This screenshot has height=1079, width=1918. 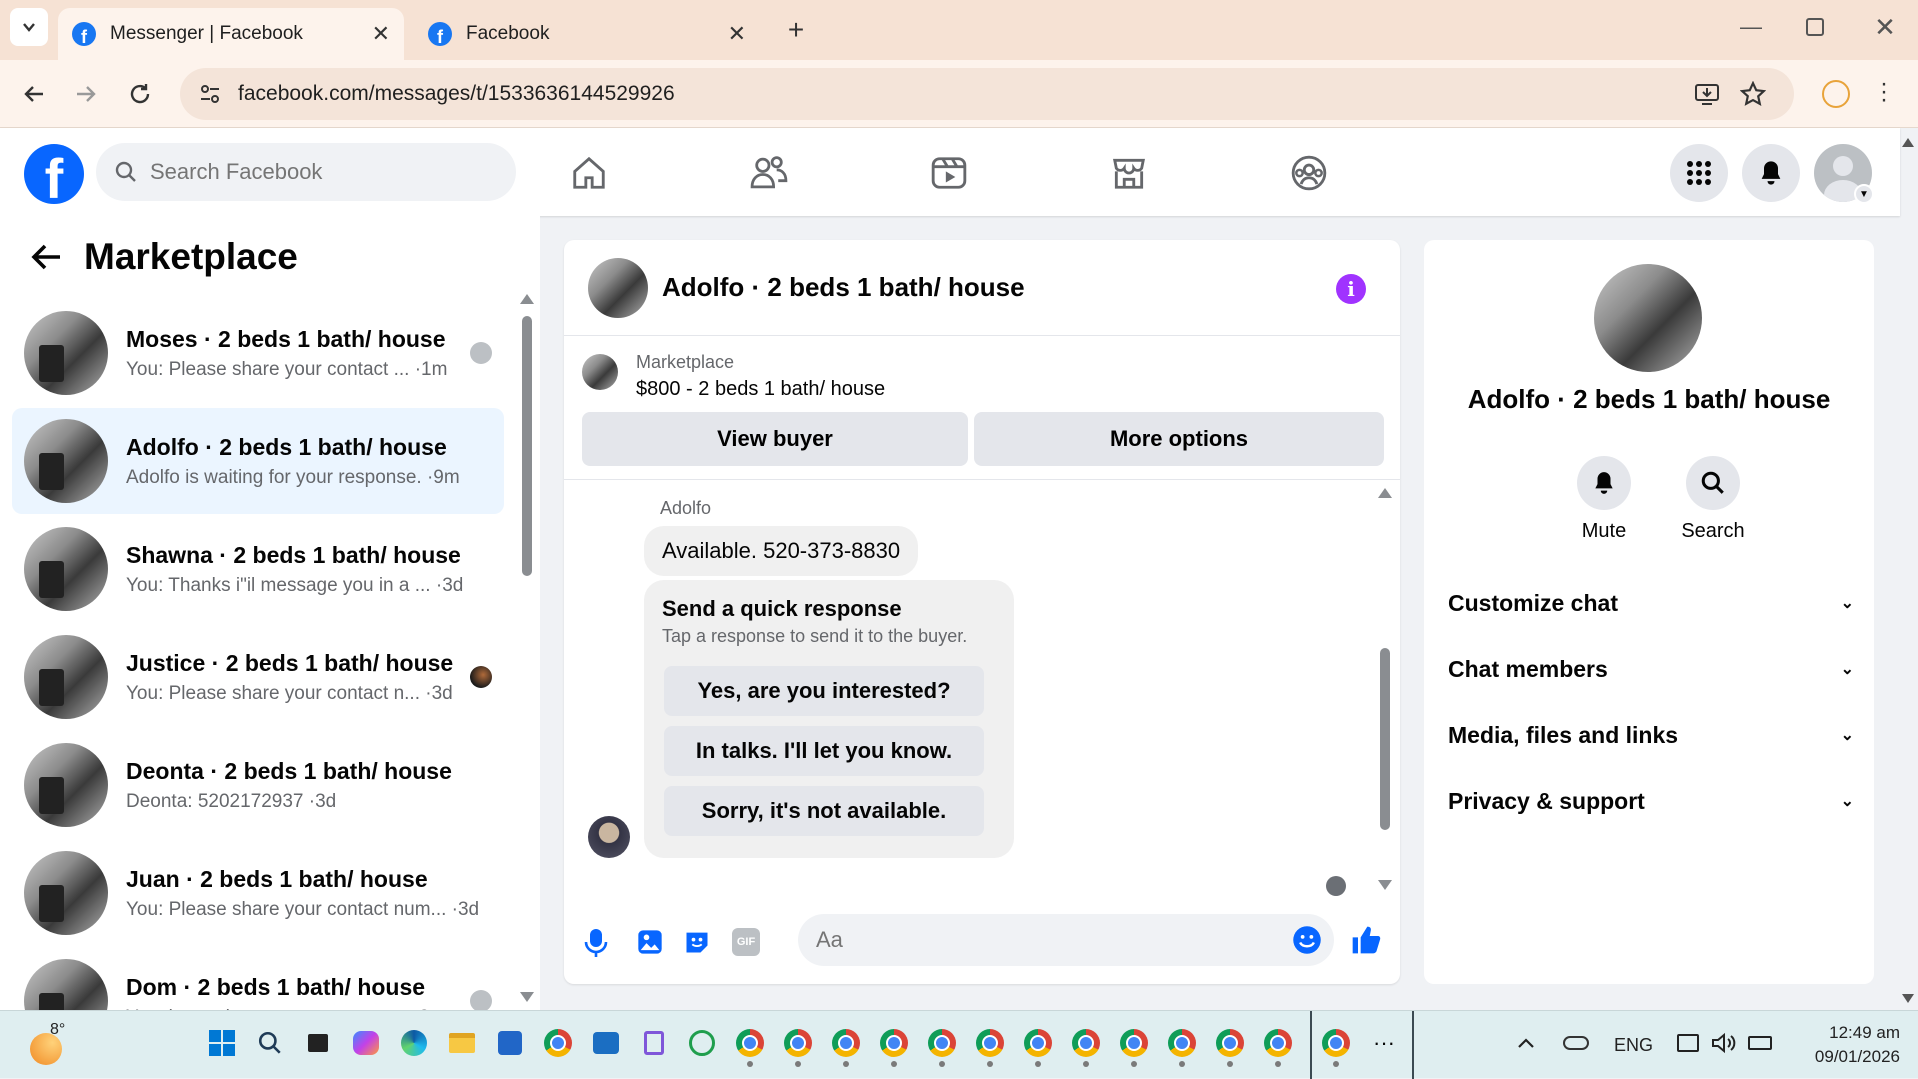 What do you see at coordinates (1366, 940) in the screenshot?
I see `thumbs-up-icon` at bounding box center [1366, 940].